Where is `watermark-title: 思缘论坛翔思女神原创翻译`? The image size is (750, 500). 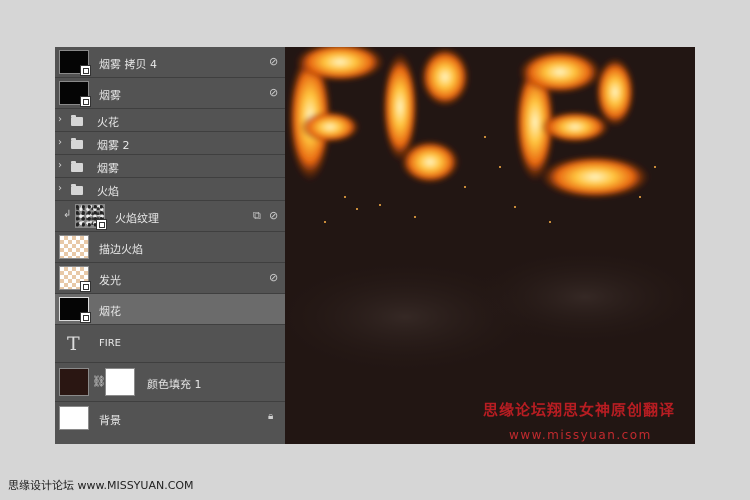 watermark-title: 思缘论坛翔思女神原创翻译 is located at coordinates (579, 410).